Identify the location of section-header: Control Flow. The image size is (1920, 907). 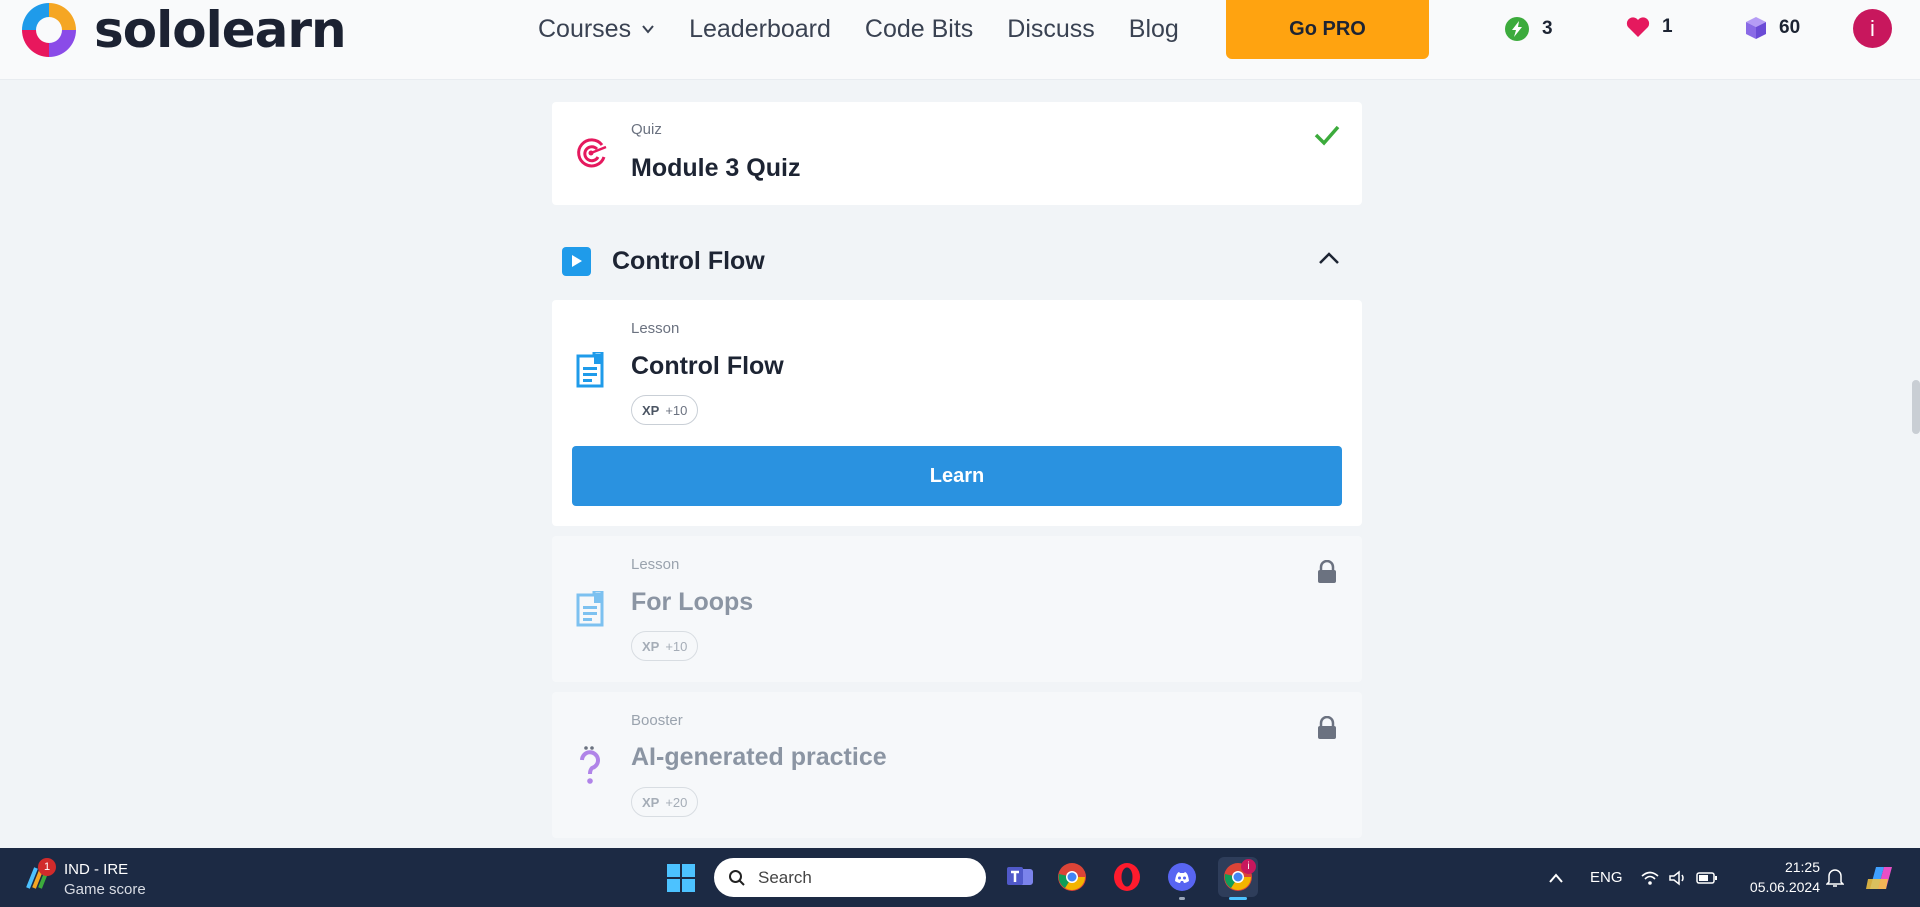
(962, 261).